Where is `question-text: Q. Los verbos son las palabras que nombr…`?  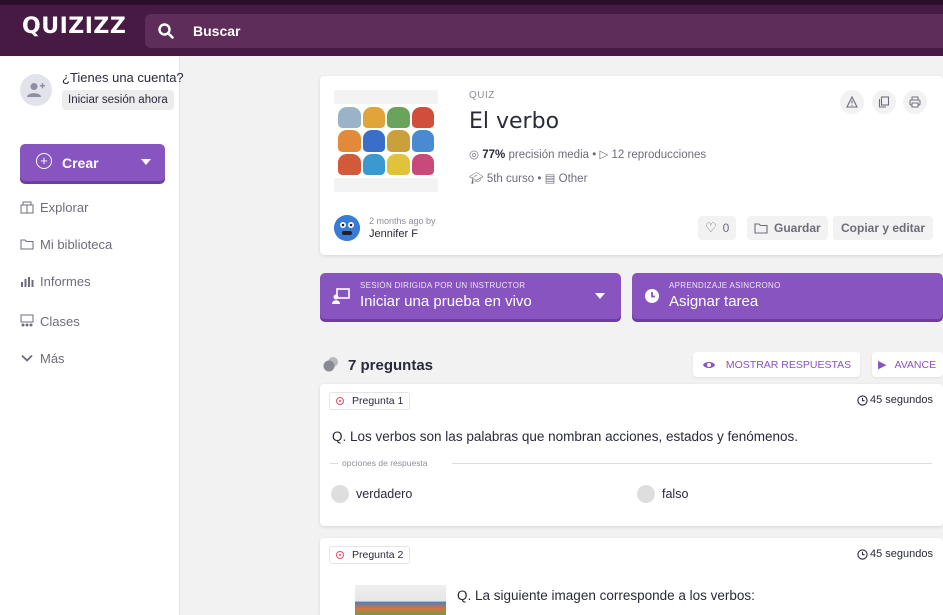 question-text: Q. Los verbos son las palabras que nombr… is located at coordinates (565, 436).